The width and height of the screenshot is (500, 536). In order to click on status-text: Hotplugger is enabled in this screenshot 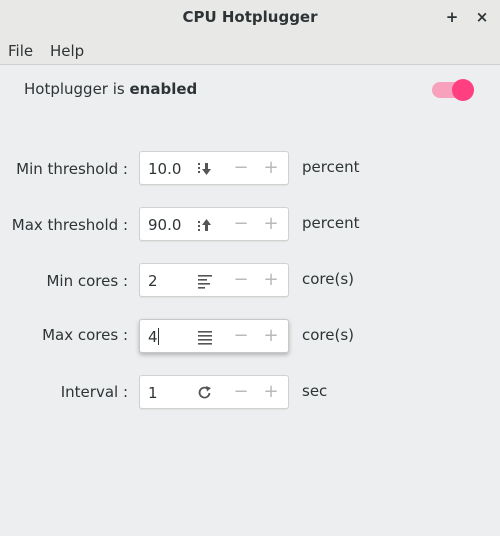, I will do `click(110, 89)`.